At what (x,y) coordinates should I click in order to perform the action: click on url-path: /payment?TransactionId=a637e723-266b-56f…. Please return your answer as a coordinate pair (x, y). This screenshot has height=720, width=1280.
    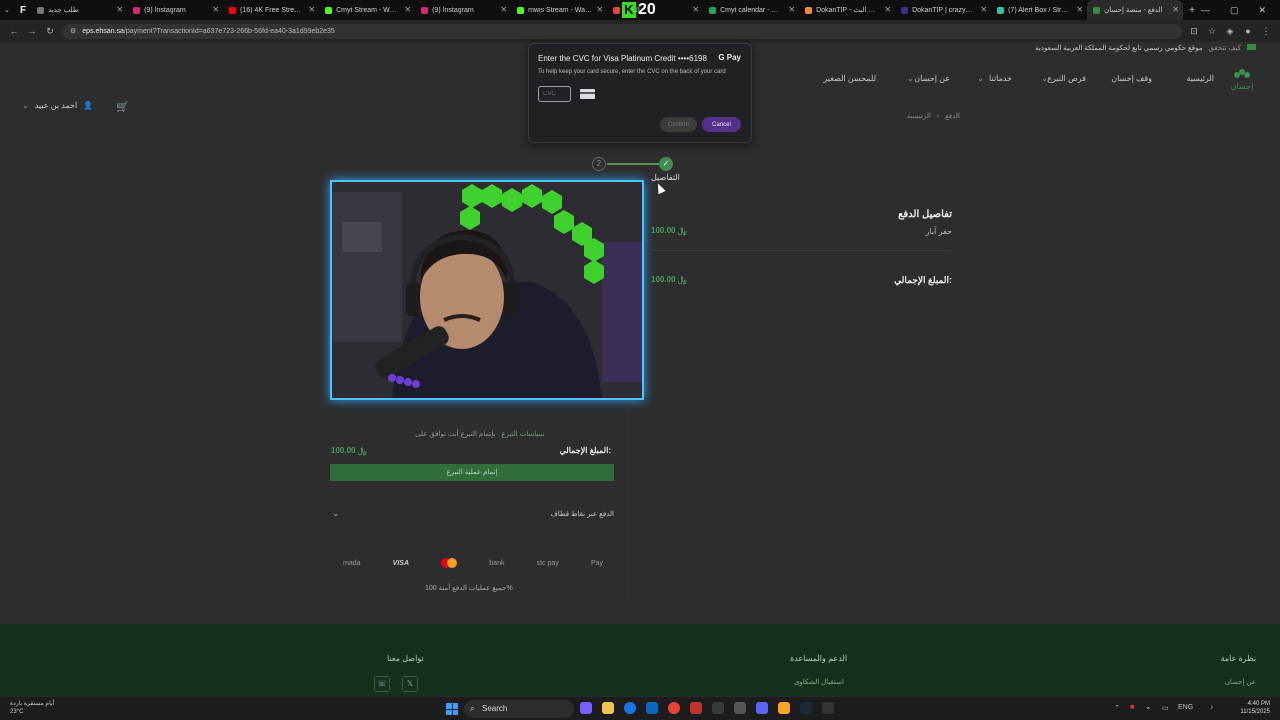
    Looking at the image, I should click on (229, 31).